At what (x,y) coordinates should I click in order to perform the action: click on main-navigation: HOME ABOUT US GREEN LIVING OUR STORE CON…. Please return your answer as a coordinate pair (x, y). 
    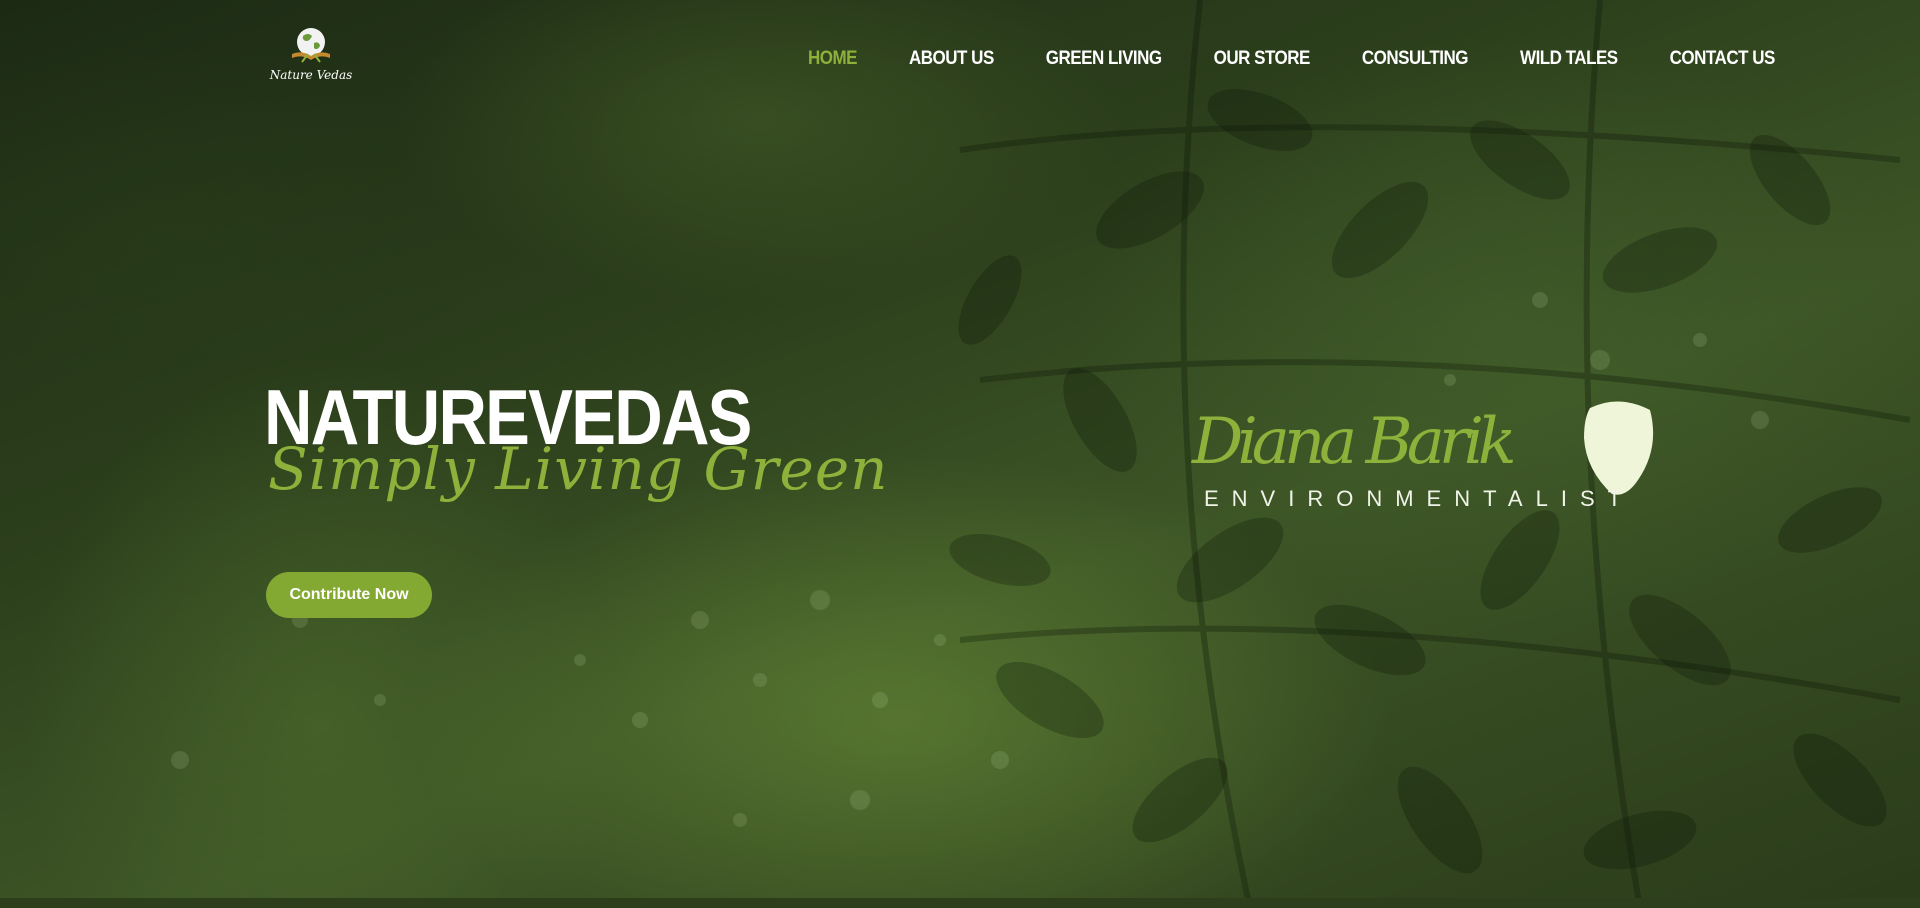
    Looking at the image, I should click on (1292, 58).